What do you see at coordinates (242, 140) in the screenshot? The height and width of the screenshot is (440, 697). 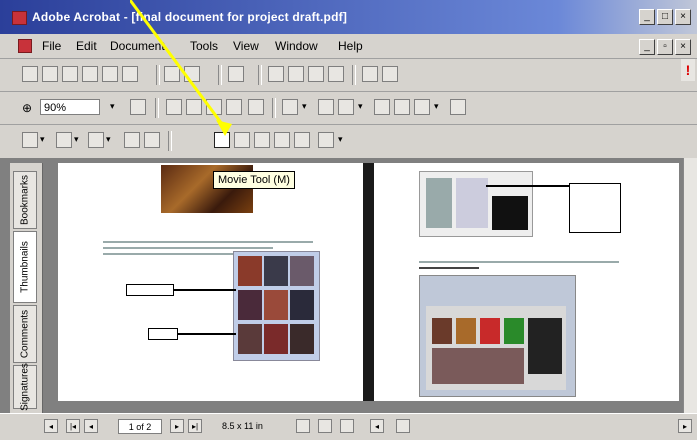 I see `link-tool-icon` at bounding box center [242, 140].